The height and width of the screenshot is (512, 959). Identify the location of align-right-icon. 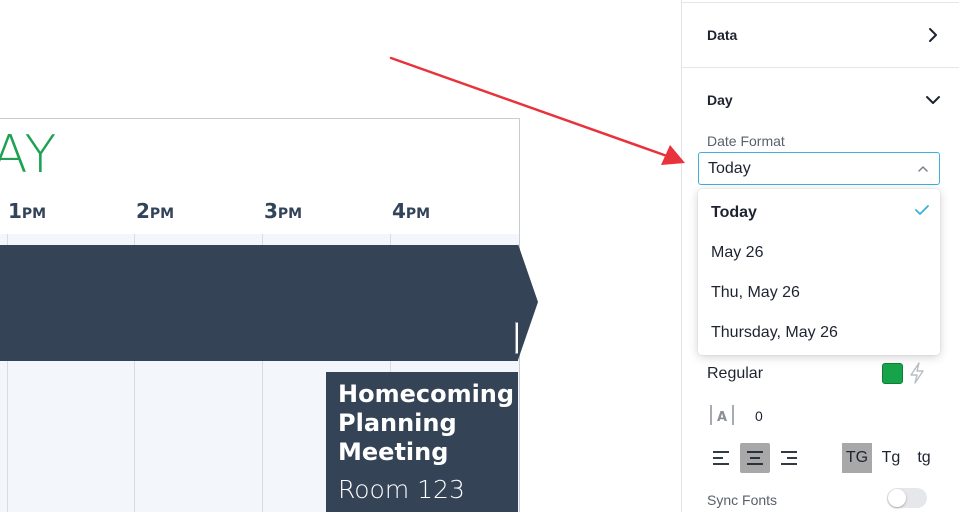
(789, 458).